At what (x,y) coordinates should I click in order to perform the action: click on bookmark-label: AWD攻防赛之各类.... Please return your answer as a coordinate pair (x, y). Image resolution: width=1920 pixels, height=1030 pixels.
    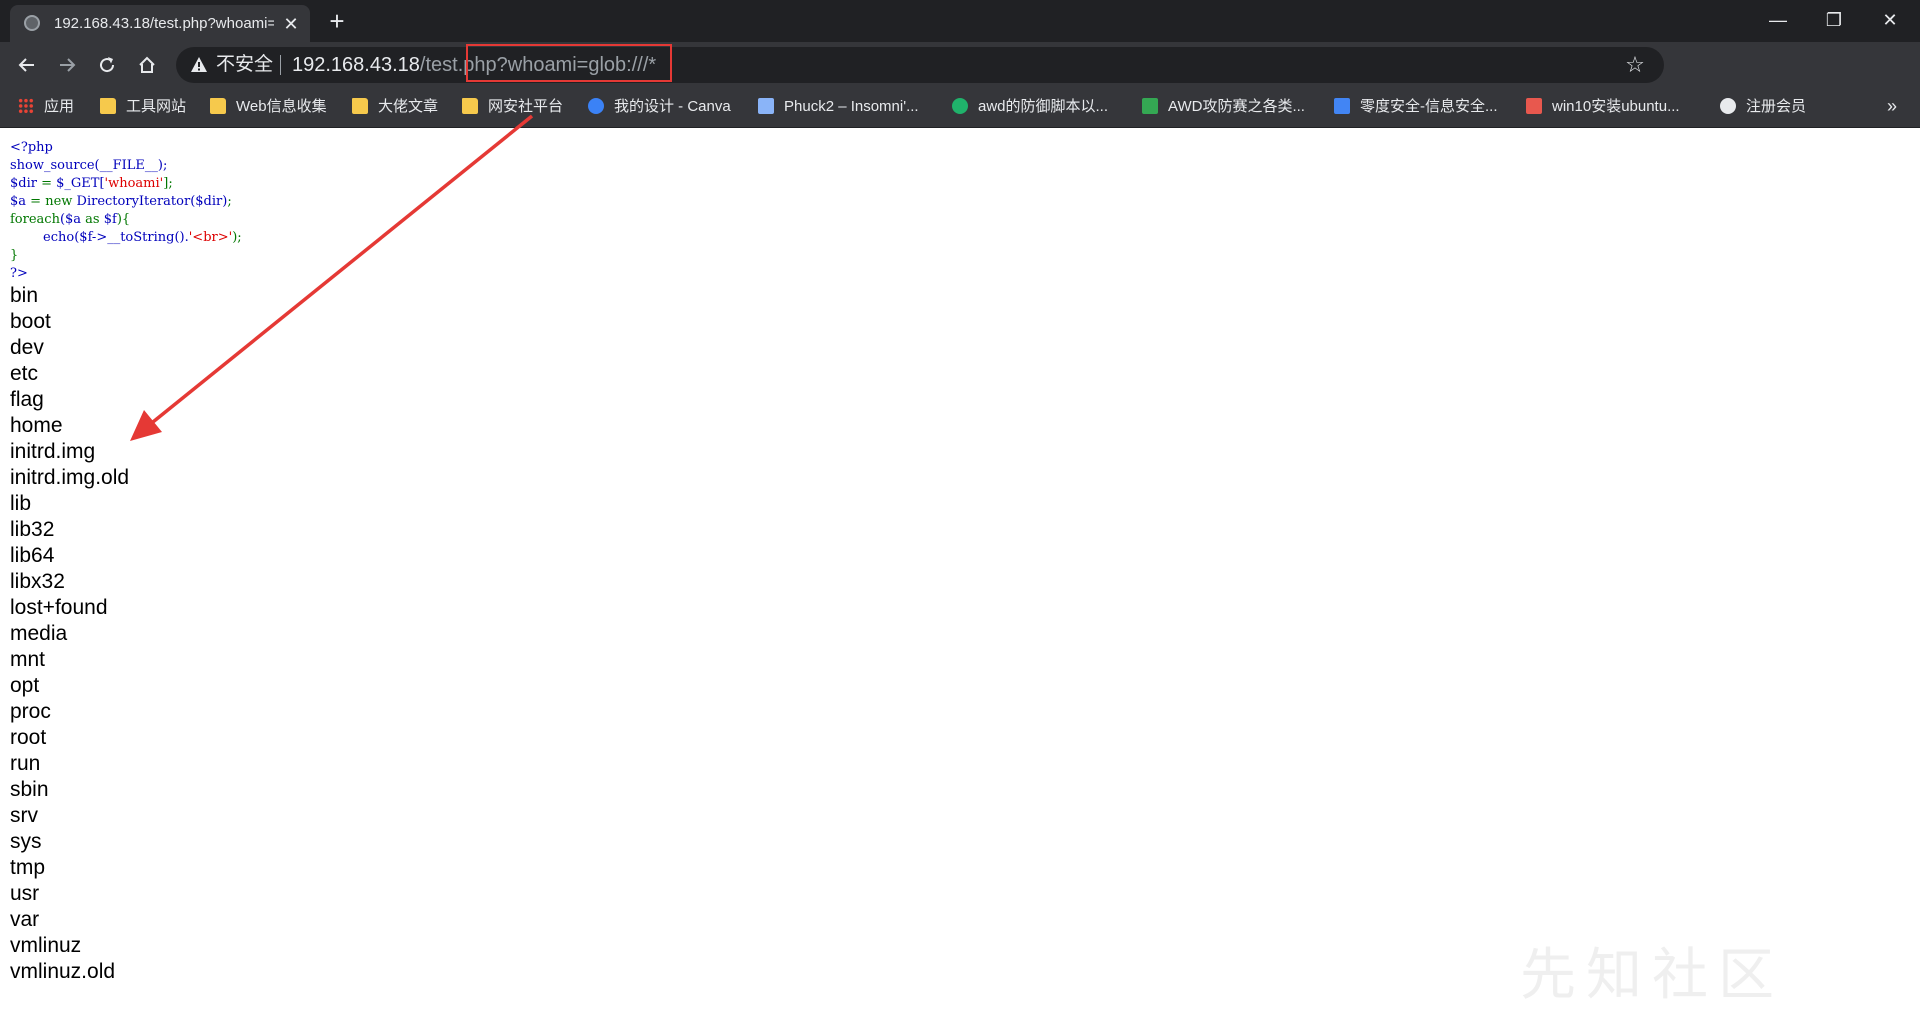
    Looking at the image, I should click on (1236, 106).